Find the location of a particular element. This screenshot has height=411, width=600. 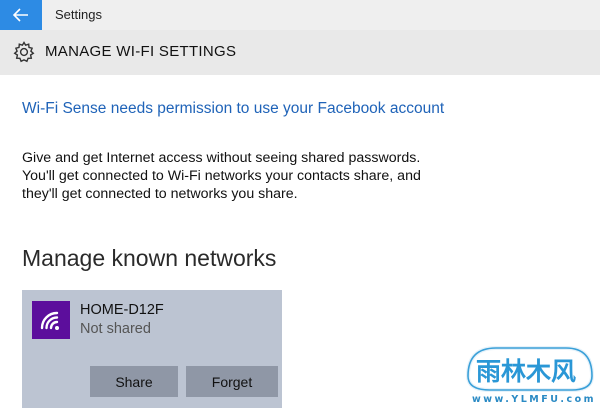

watermark-logo: 雨林木风 www.YLMFU.com is located at coordinates (530, 375).